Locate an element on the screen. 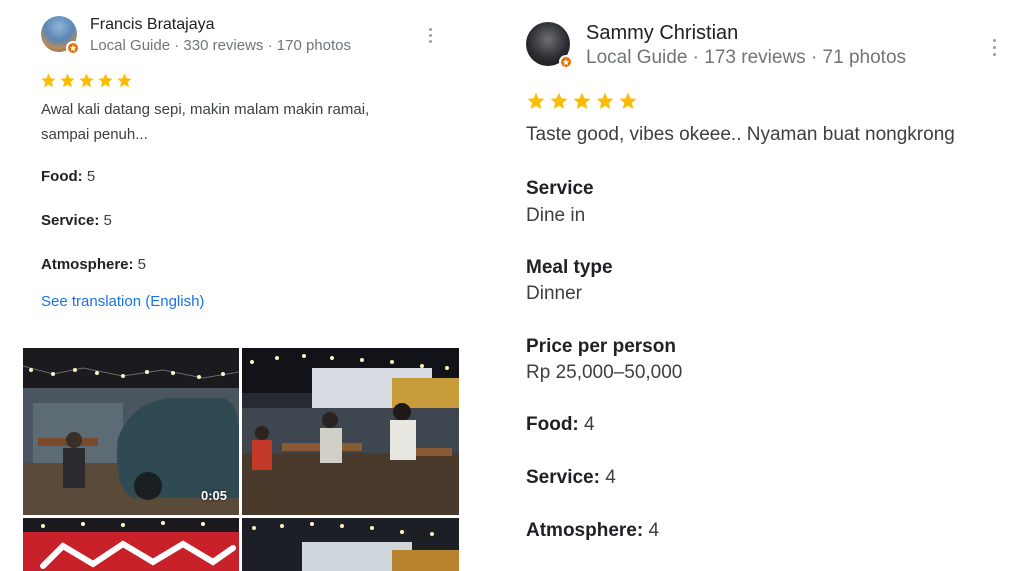 The image size is (1024, 571). service-attribute-value: Dine in is located at coordinates (556, 215).